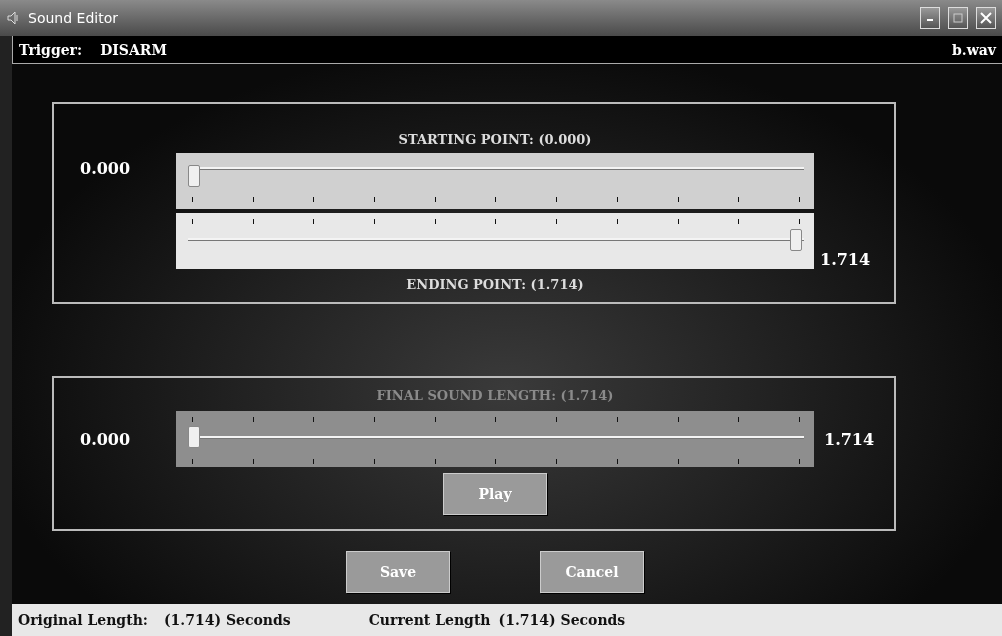 This screenshot has height=636, width=1002. Describe the element at coordinates (227, 620) in the screenshot. I see `original-length-value: (1.714) Seconds` at that location.